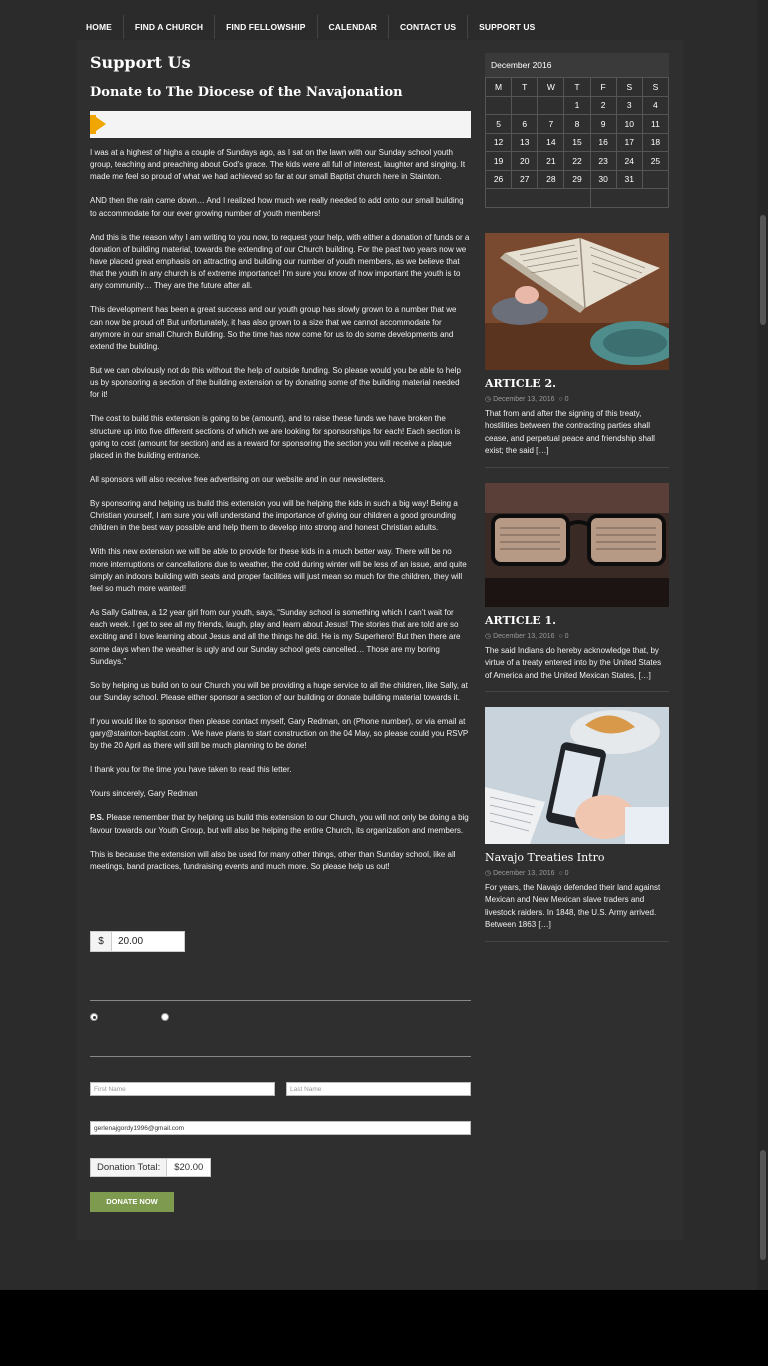  I want to click on weekday-header: M, so click(498, 87).